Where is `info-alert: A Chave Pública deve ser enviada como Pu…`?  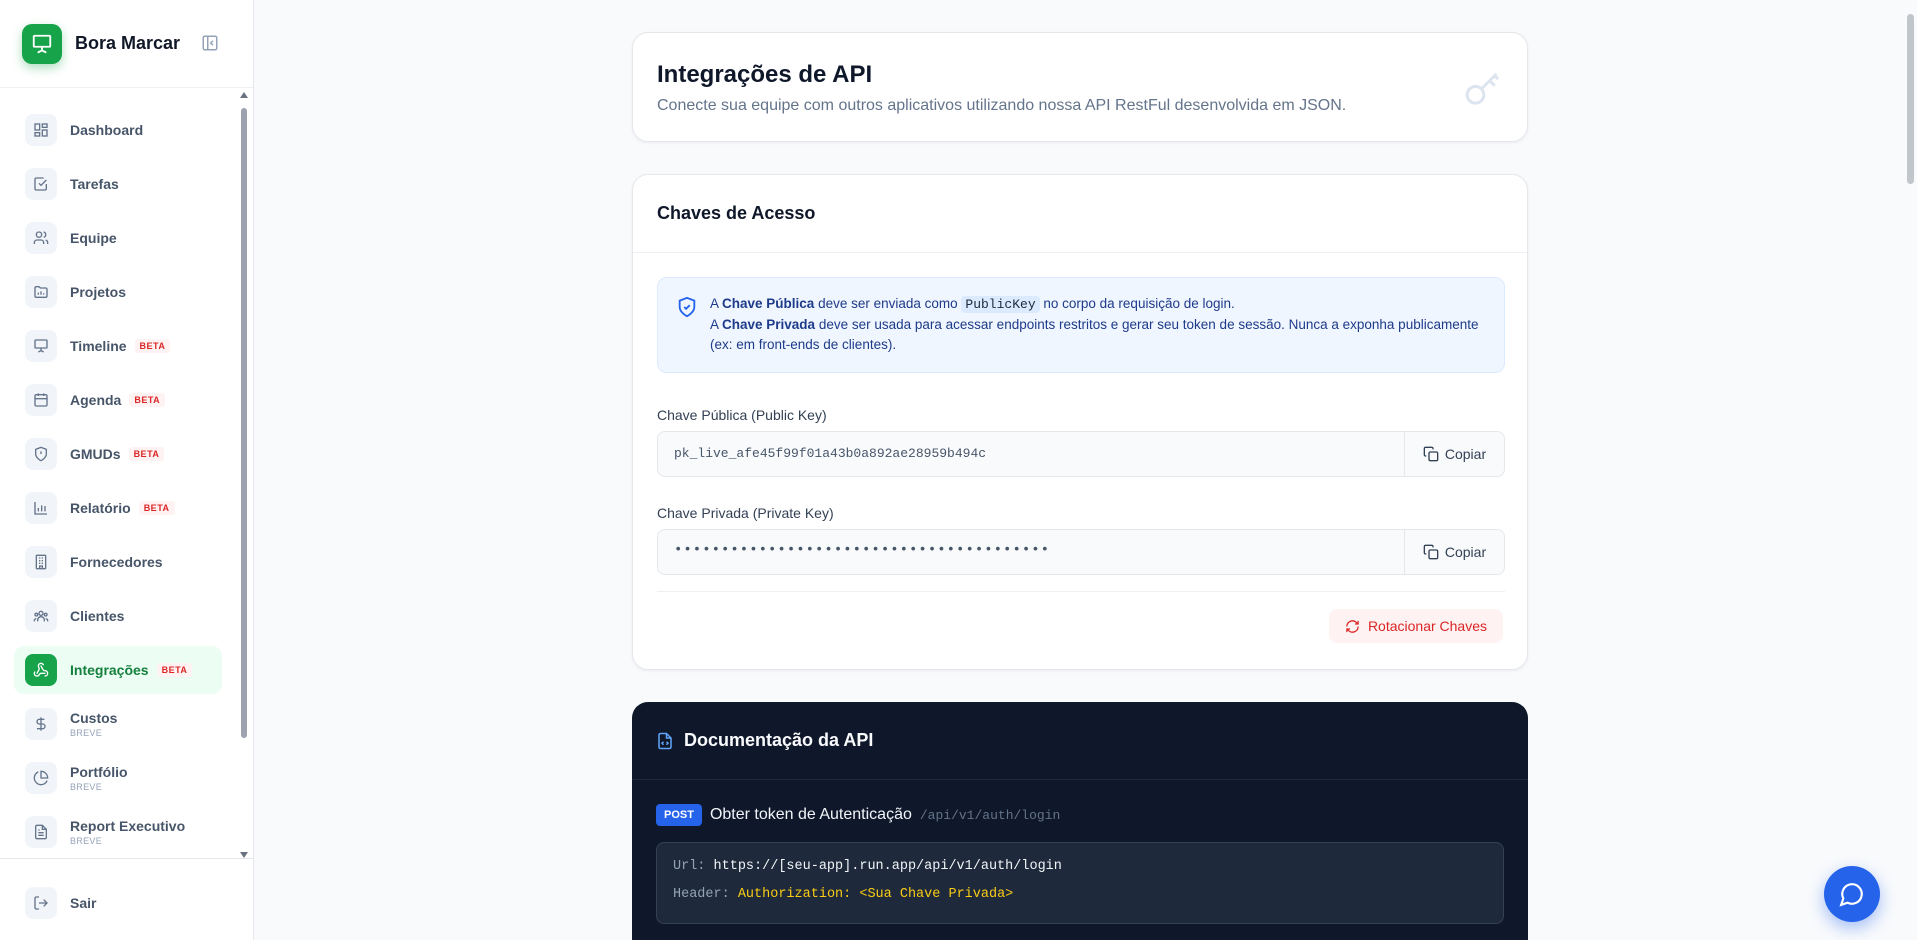 info-alert: A Chave Pública deve ser enviada como Pu… is located at coordinates (1081, 325).